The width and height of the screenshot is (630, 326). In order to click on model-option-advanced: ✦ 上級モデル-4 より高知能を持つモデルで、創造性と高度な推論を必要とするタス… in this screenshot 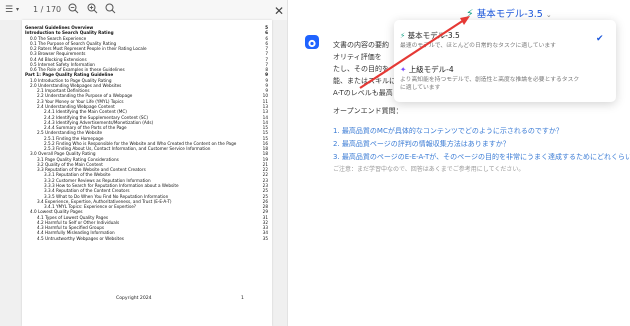, I will do `click(505, 80)`.